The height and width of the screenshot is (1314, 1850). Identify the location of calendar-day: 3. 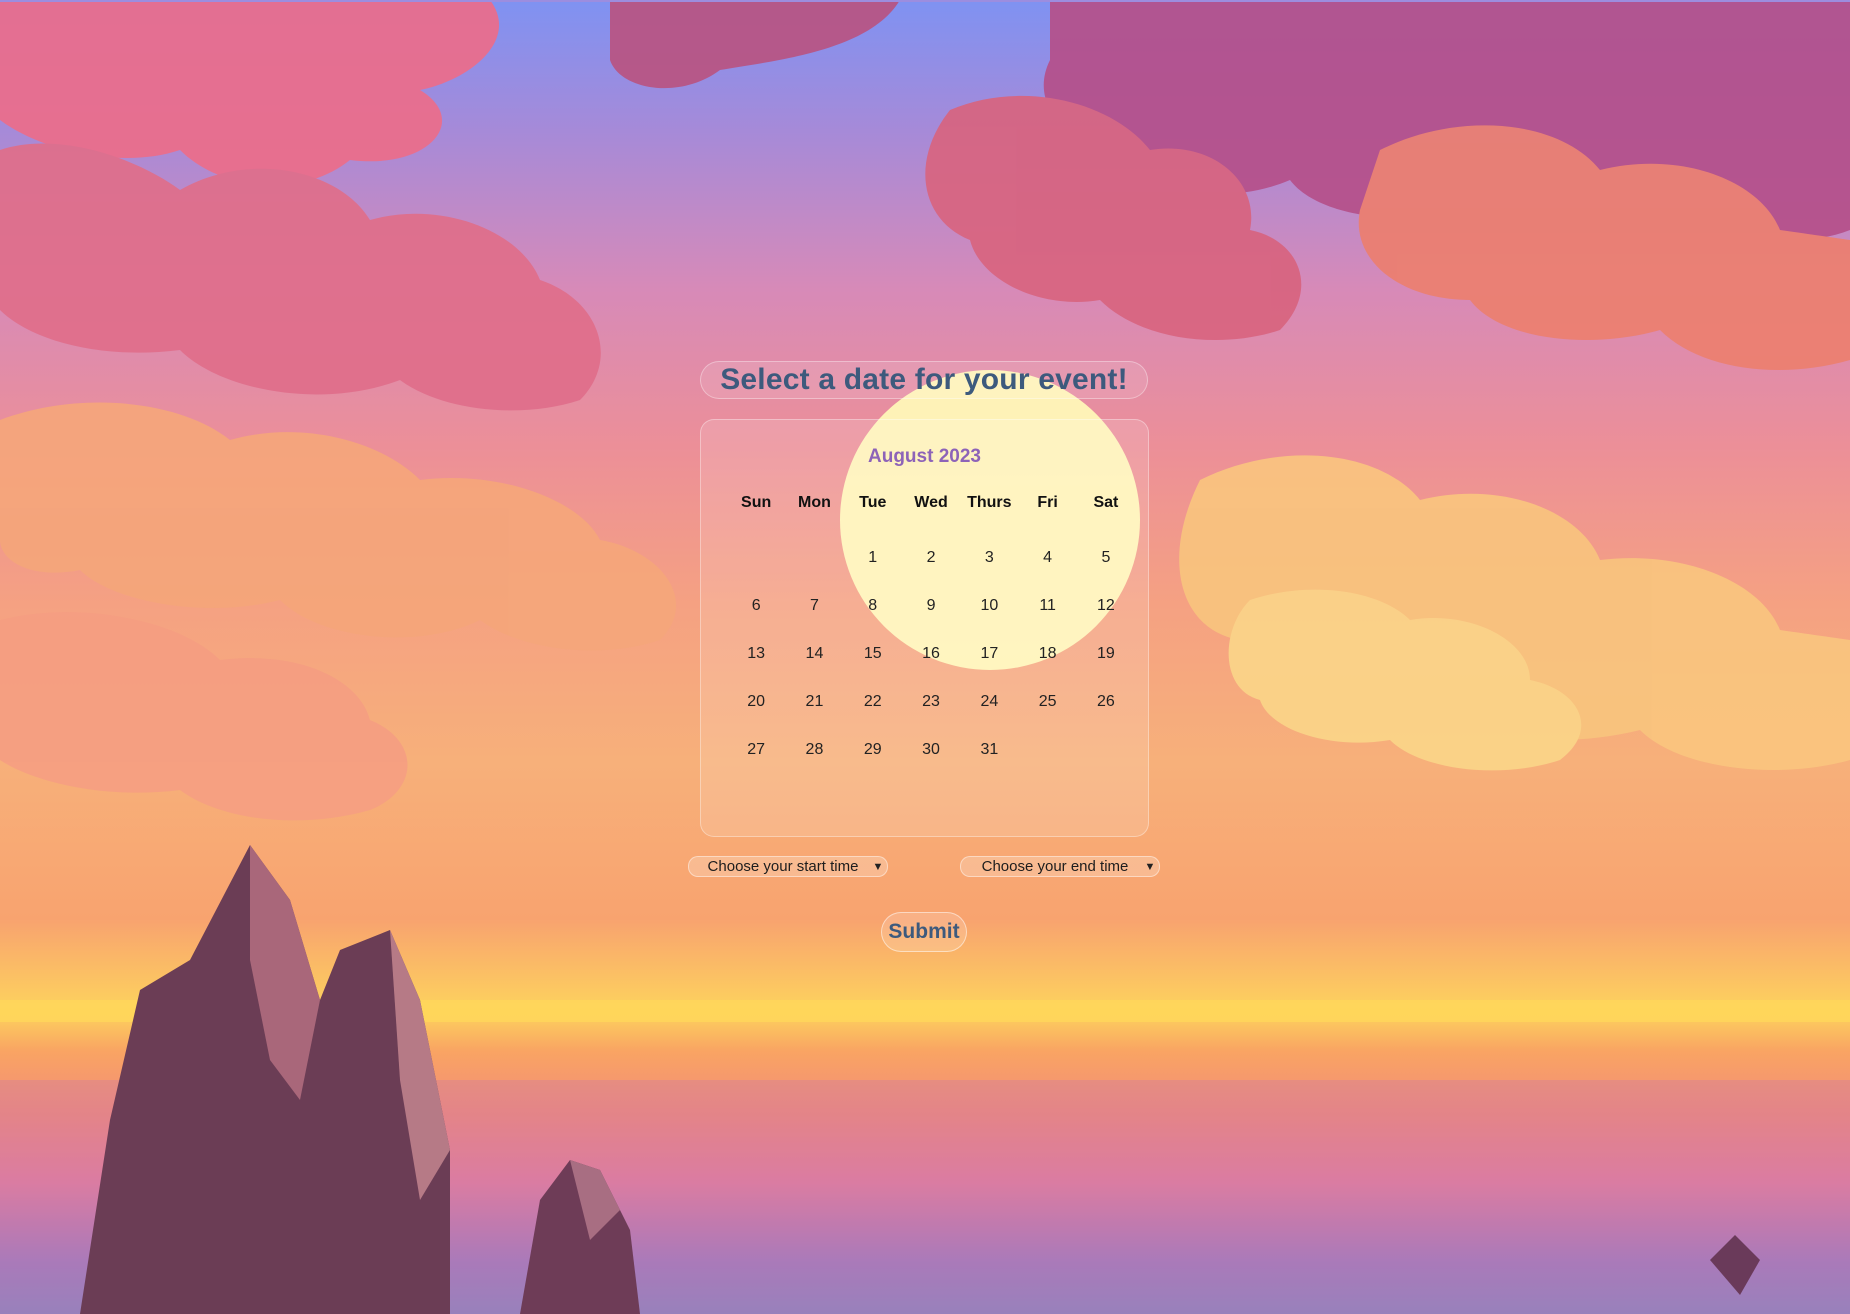
(989, 572).